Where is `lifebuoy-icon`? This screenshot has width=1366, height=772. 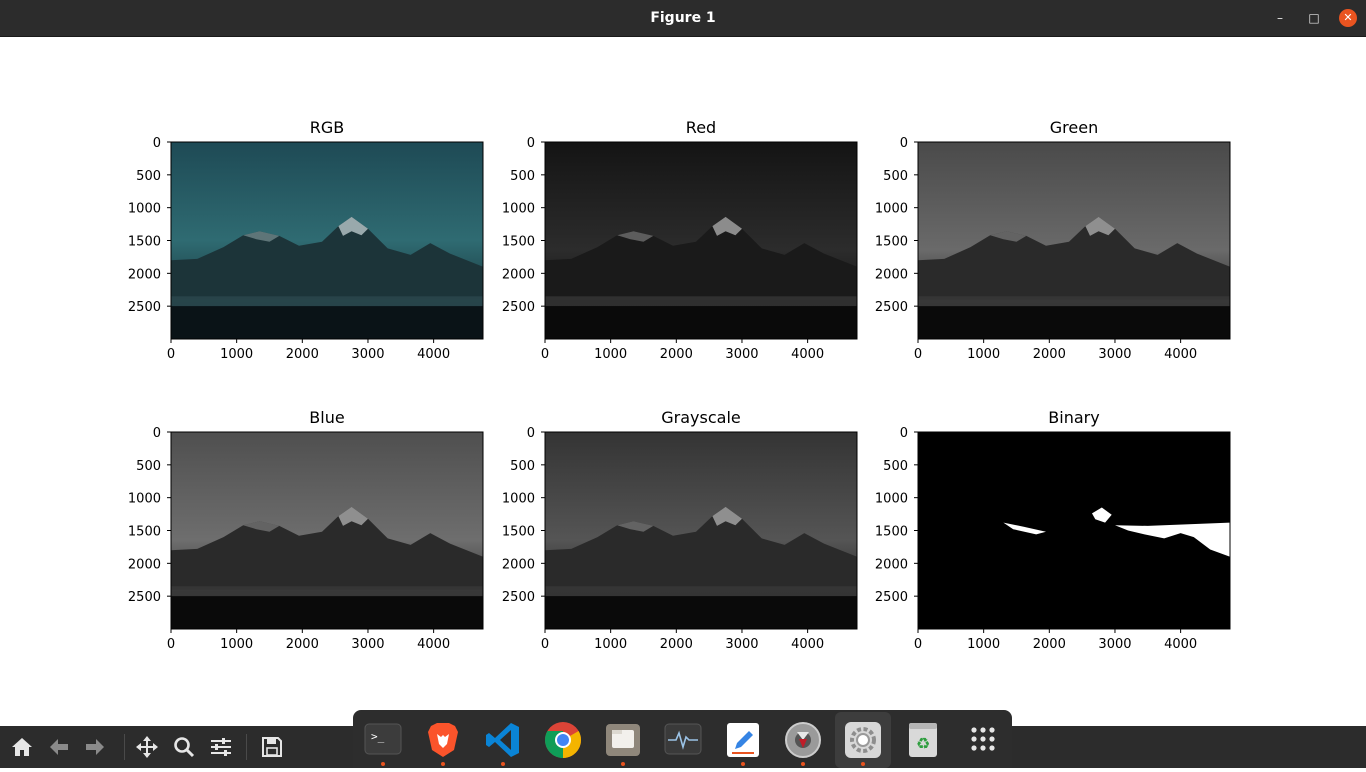 lifebuoy-icon is located at coordinates (803, 740).